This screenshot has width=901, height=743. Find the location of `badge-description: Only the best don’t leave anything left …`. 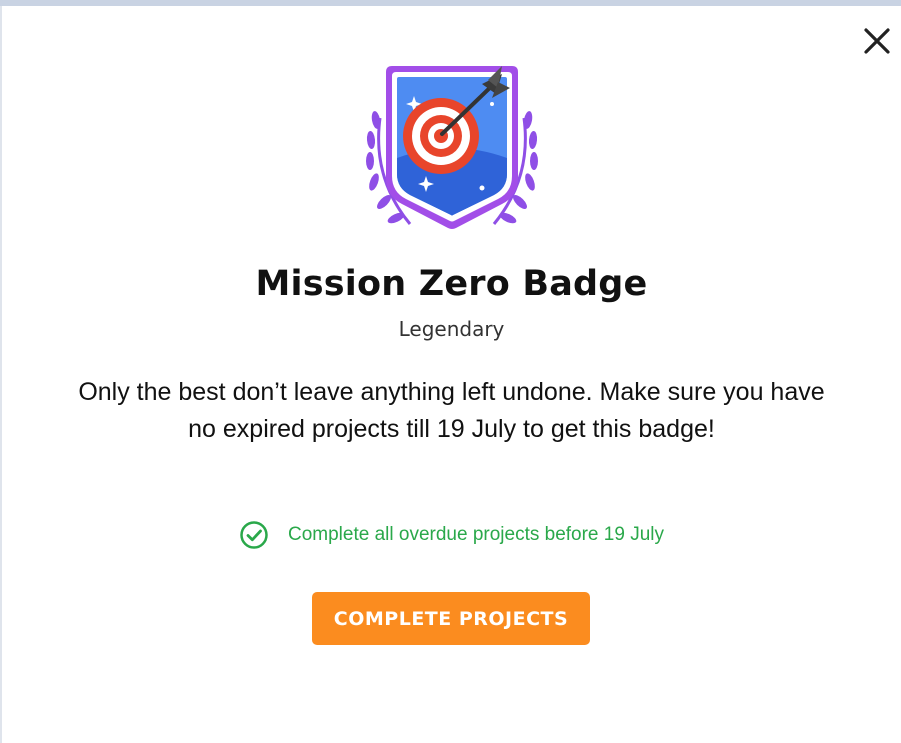

badge-description: Only the best don’t leave anything left … is located at coordinates (451, 410).